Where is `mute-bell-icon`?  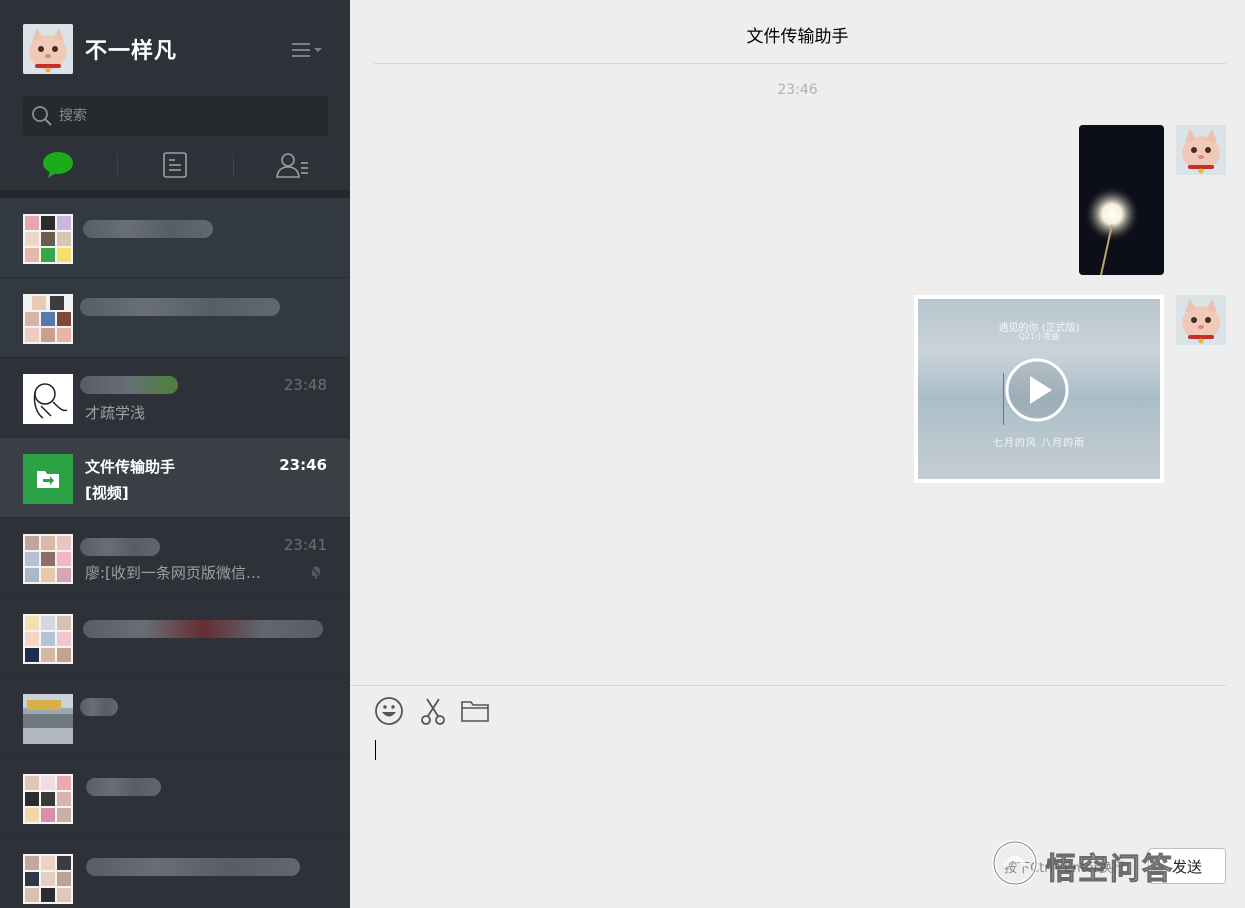
mute-bell-icon is located at coordinates (316, 572).